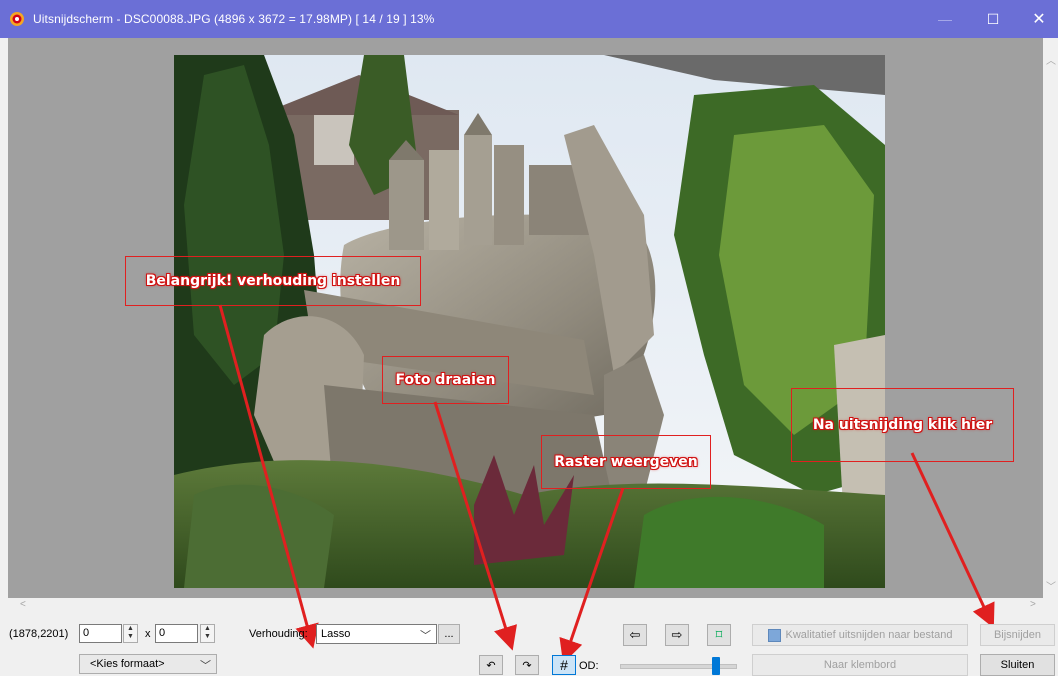  I want to click on fit-icon: ⌑, so click(719, 634).